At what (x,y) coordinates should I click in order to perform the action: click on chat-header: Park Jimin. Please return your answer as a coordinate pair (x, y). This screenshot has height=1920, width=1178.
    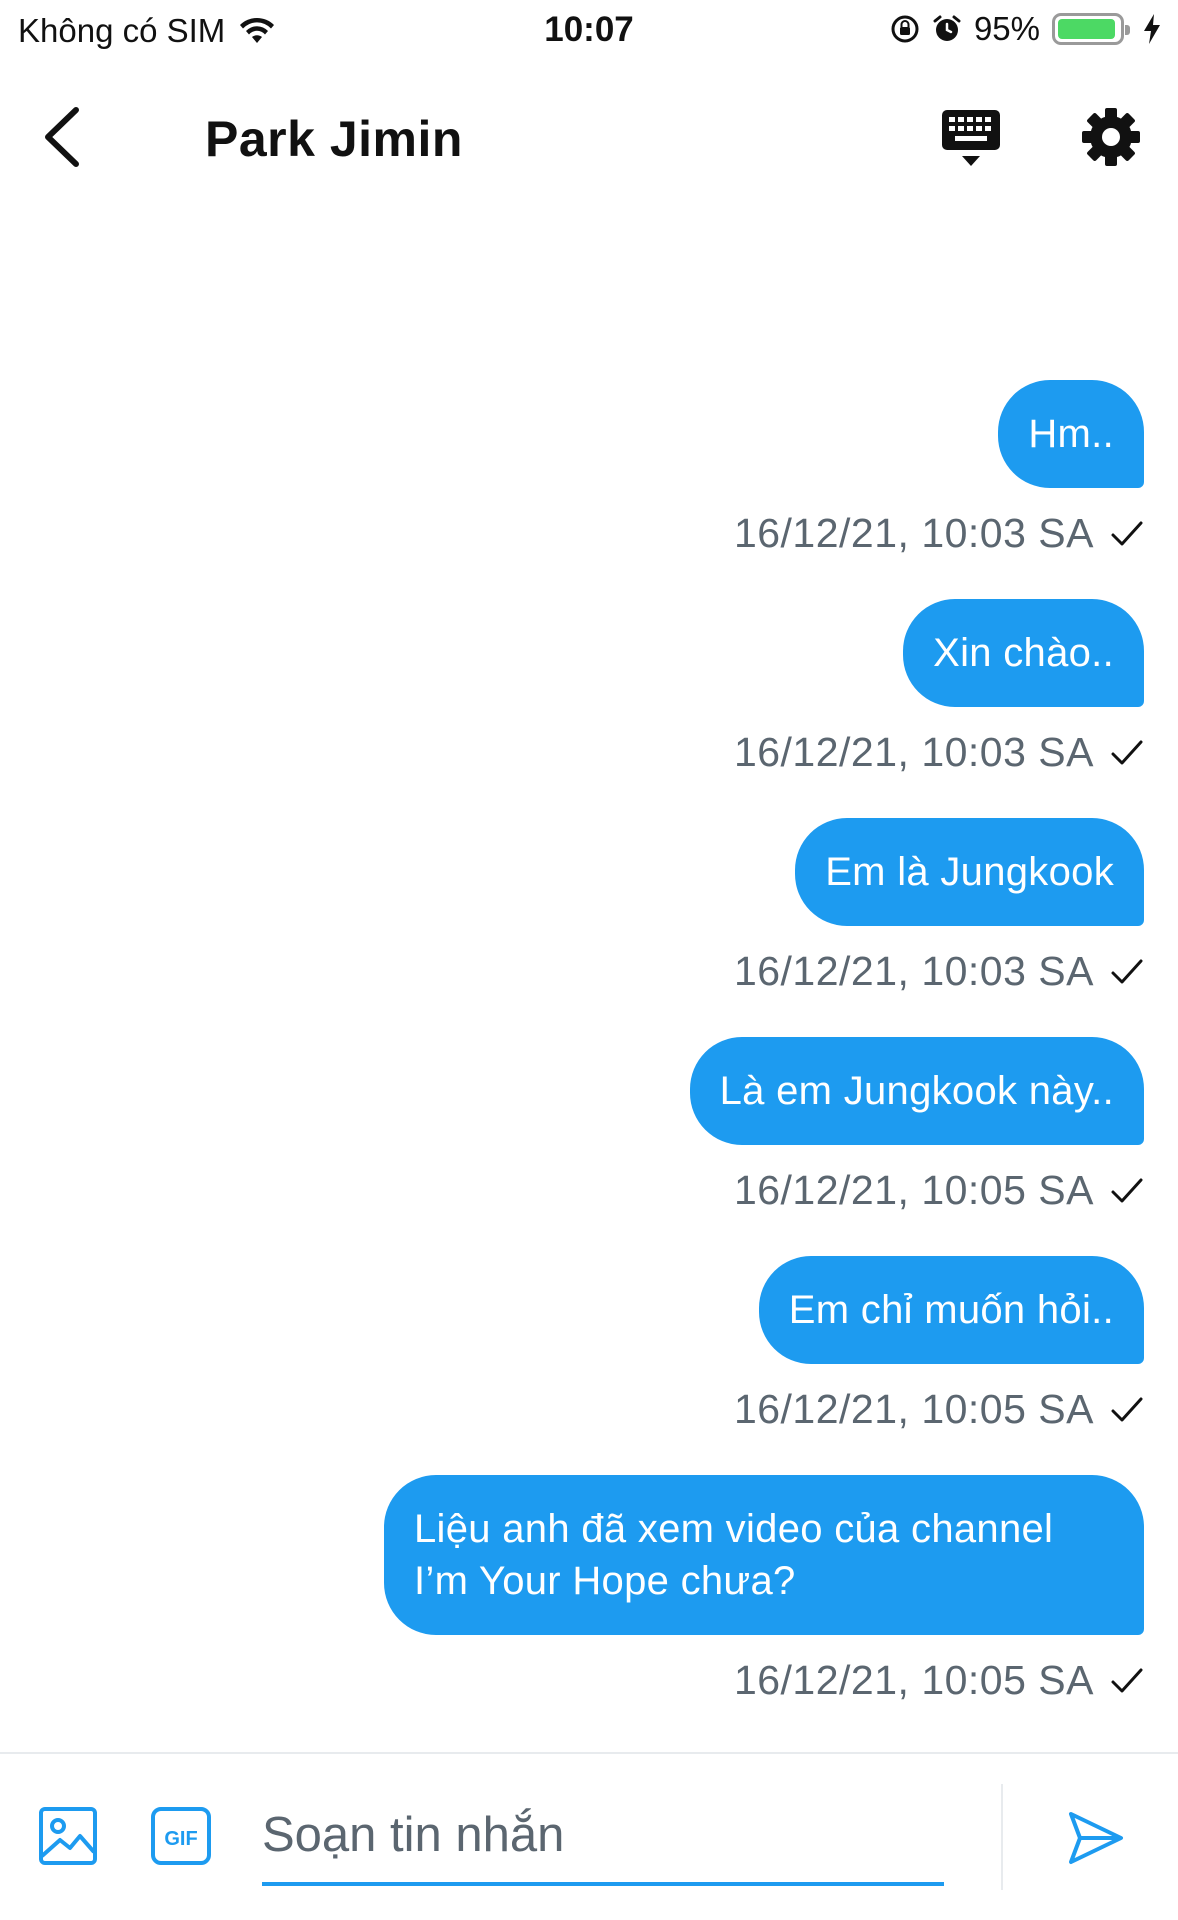
    Looking at the image, I should click on (589, 137).